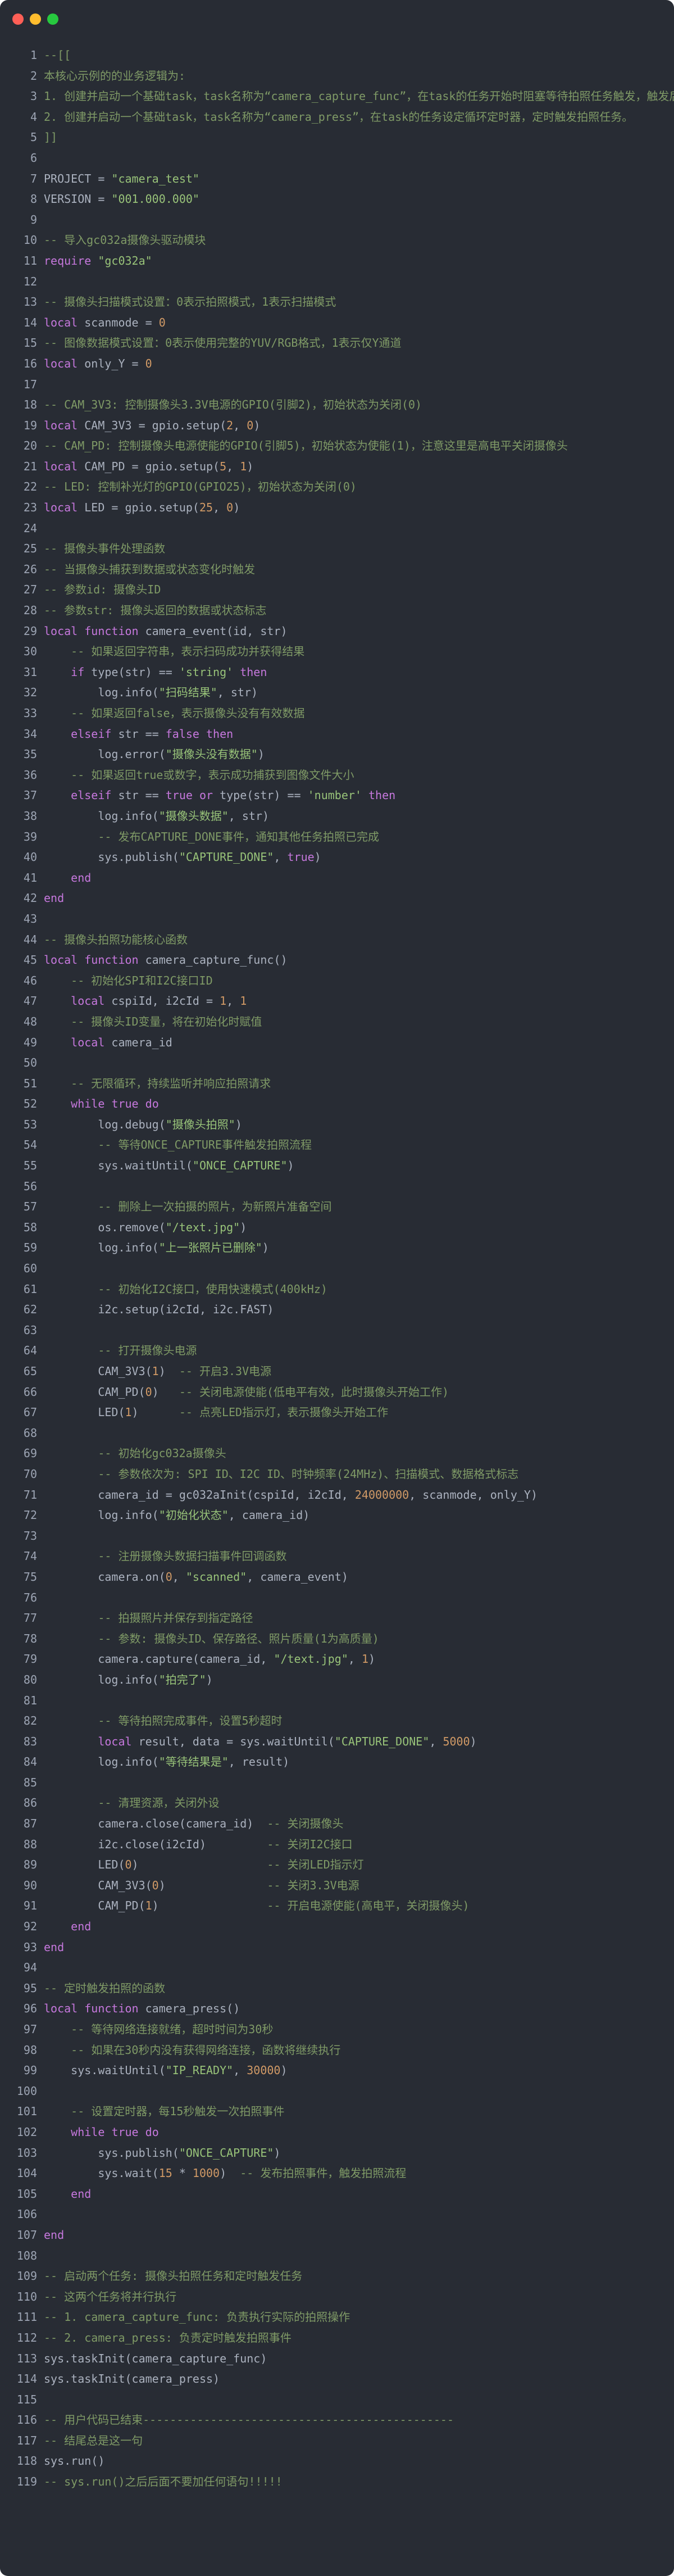 This screenshot has height=2576, width=674. Describe the element at coordinates (98, 260) in the screenshot. I see `code-text: require "gc032a"` at that location.